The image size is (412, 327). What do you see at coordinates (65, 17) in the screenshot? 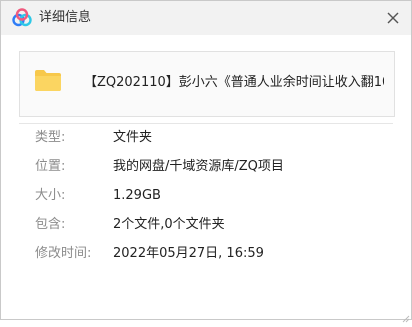
I see `dialog-title: 详细信息` at bounding box center [65, 17].